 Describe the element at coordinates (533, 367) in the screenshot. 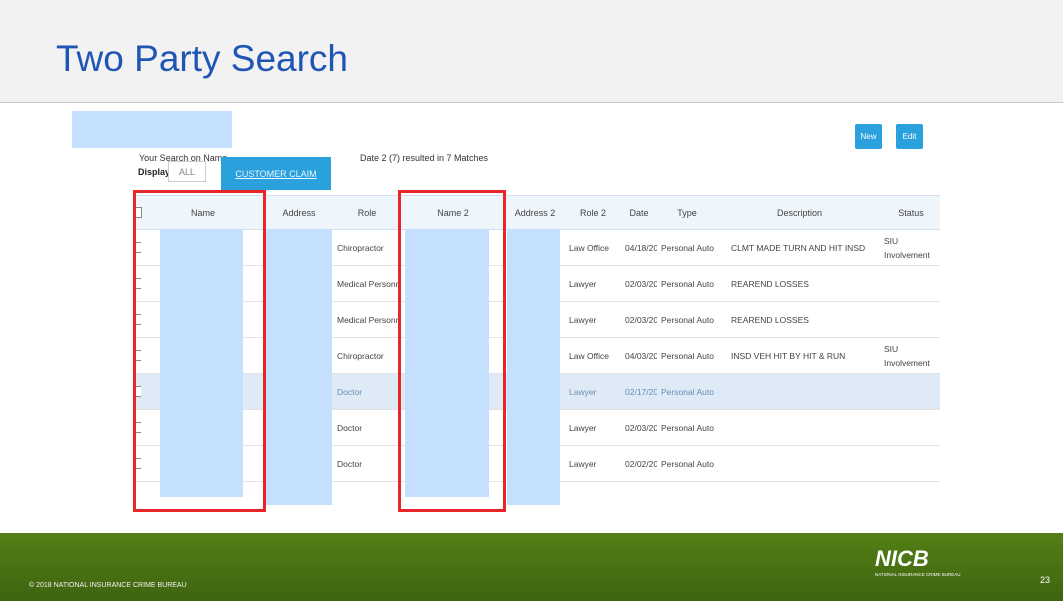

I see `redacted-address-2-column` at that location.